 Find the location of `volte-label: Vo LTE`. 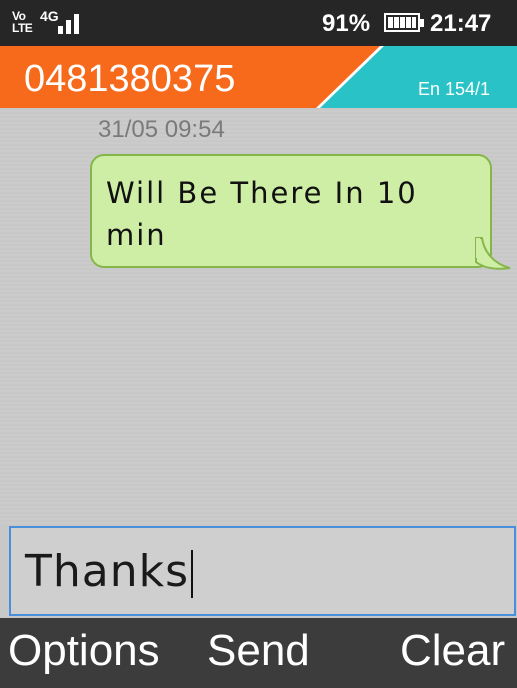

volte-label: Vo LTE is located at coordinates (22, 22).